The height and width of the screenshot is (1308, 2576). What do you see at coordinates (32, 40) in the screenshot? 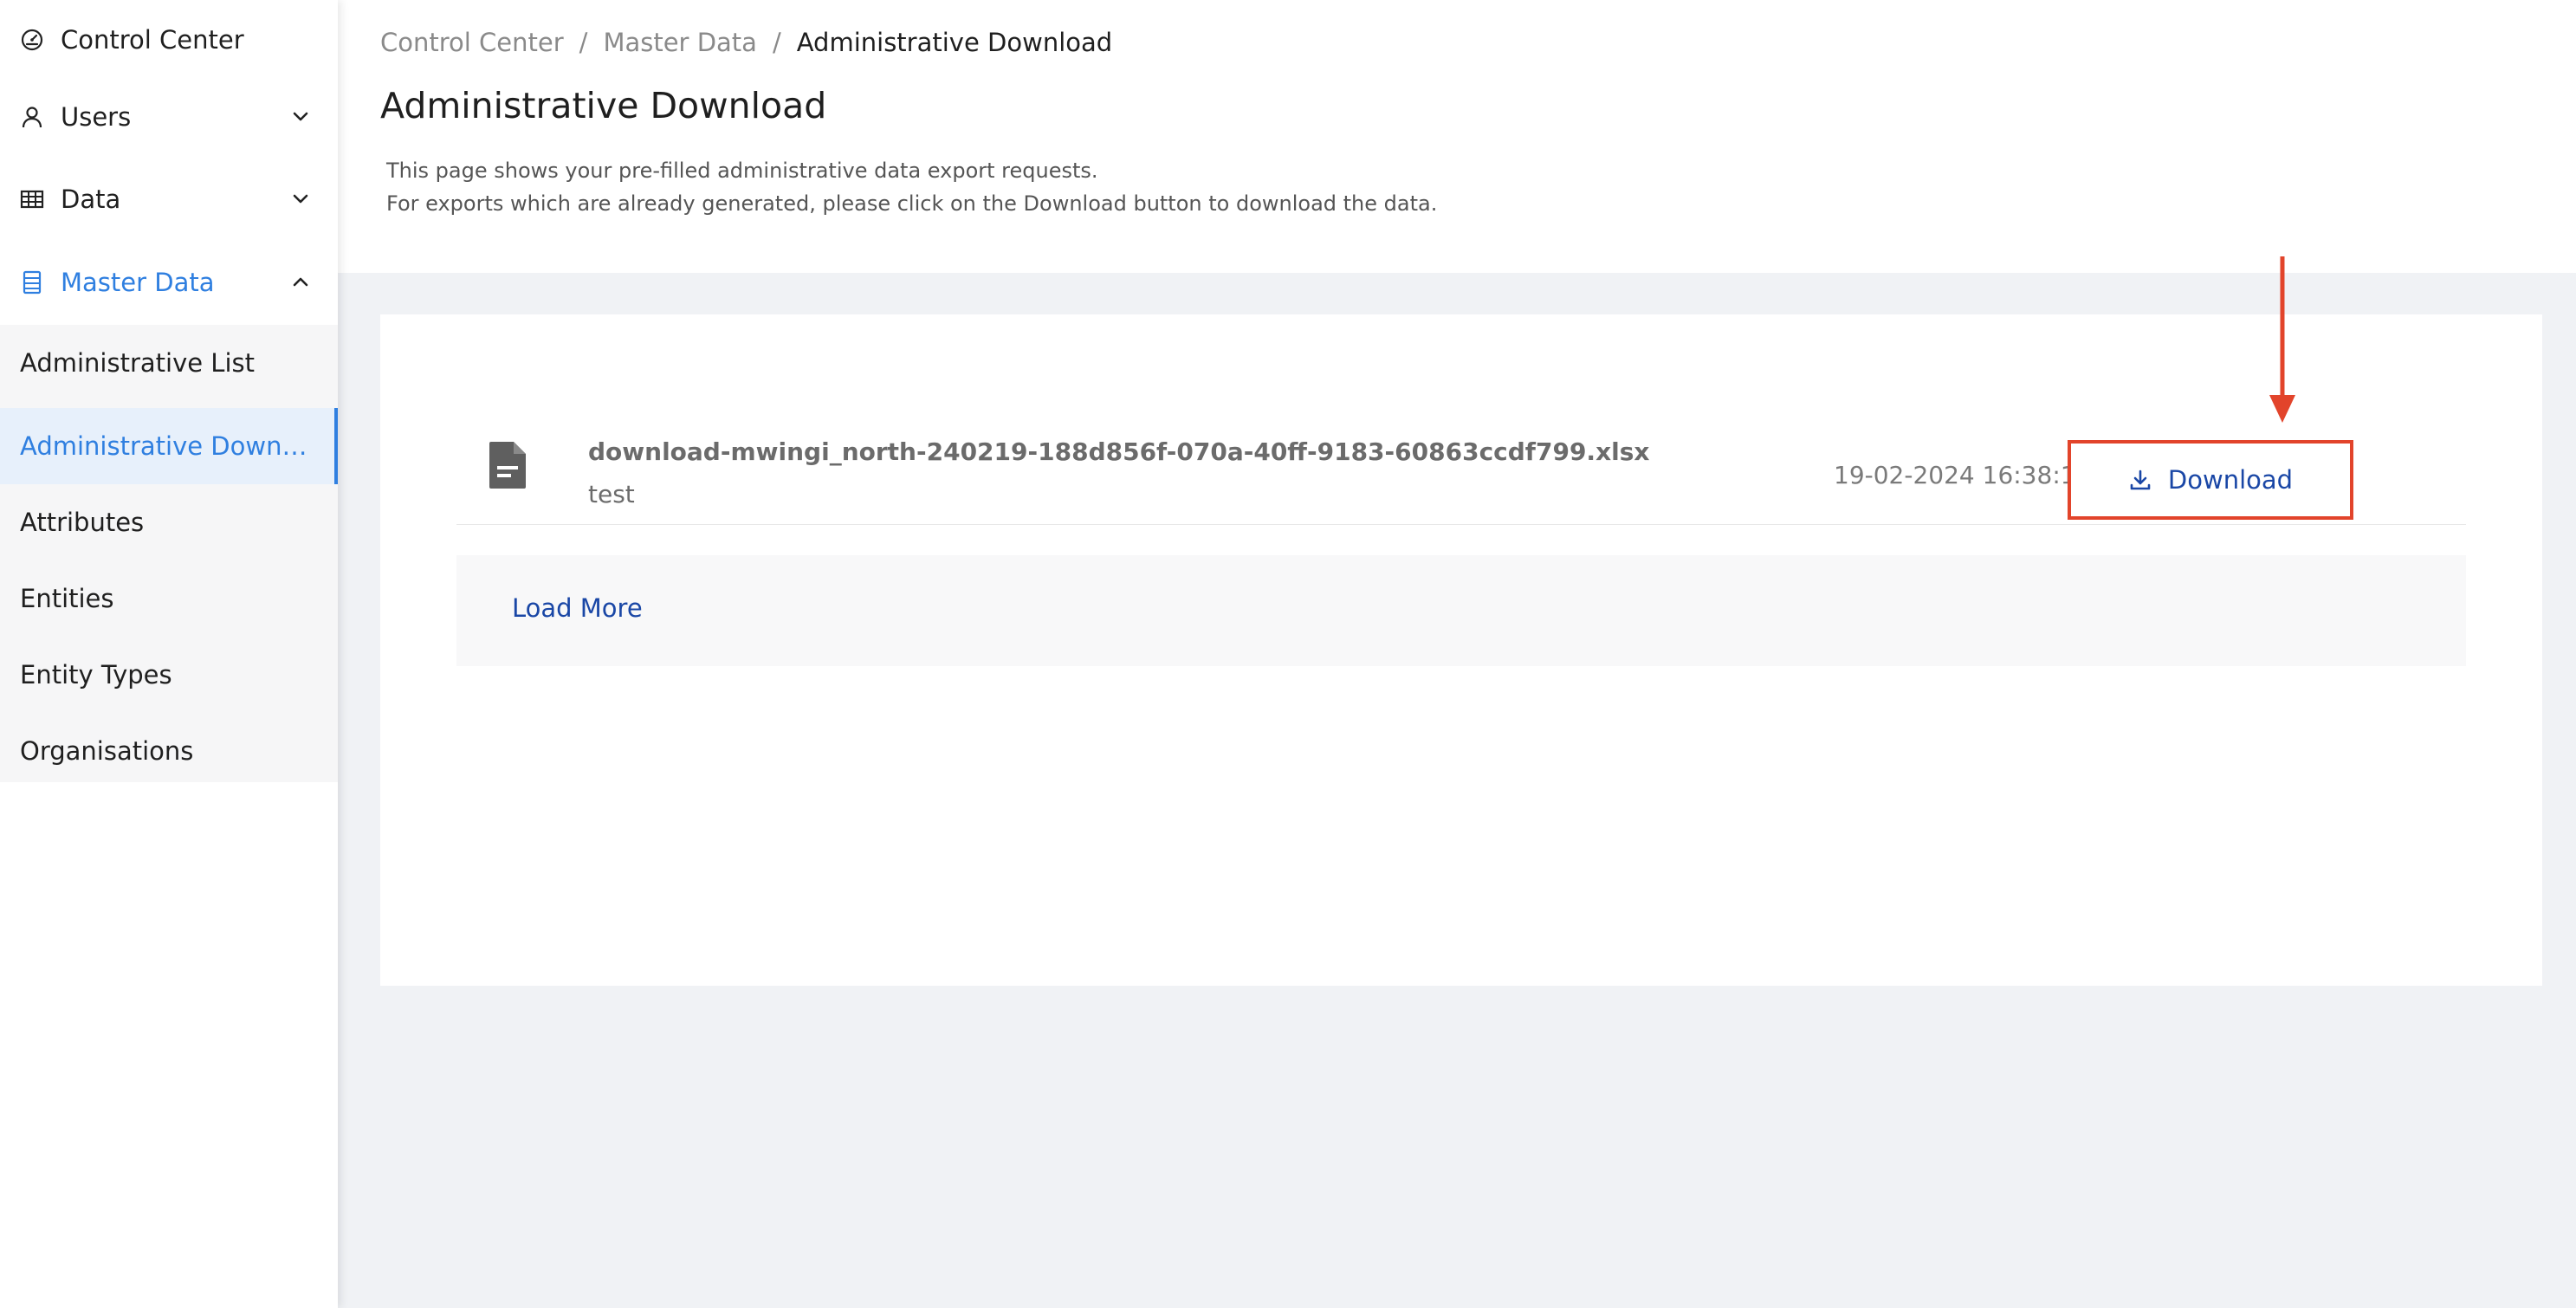
I see `dashboard-icon` at bounding box center [32, 40].